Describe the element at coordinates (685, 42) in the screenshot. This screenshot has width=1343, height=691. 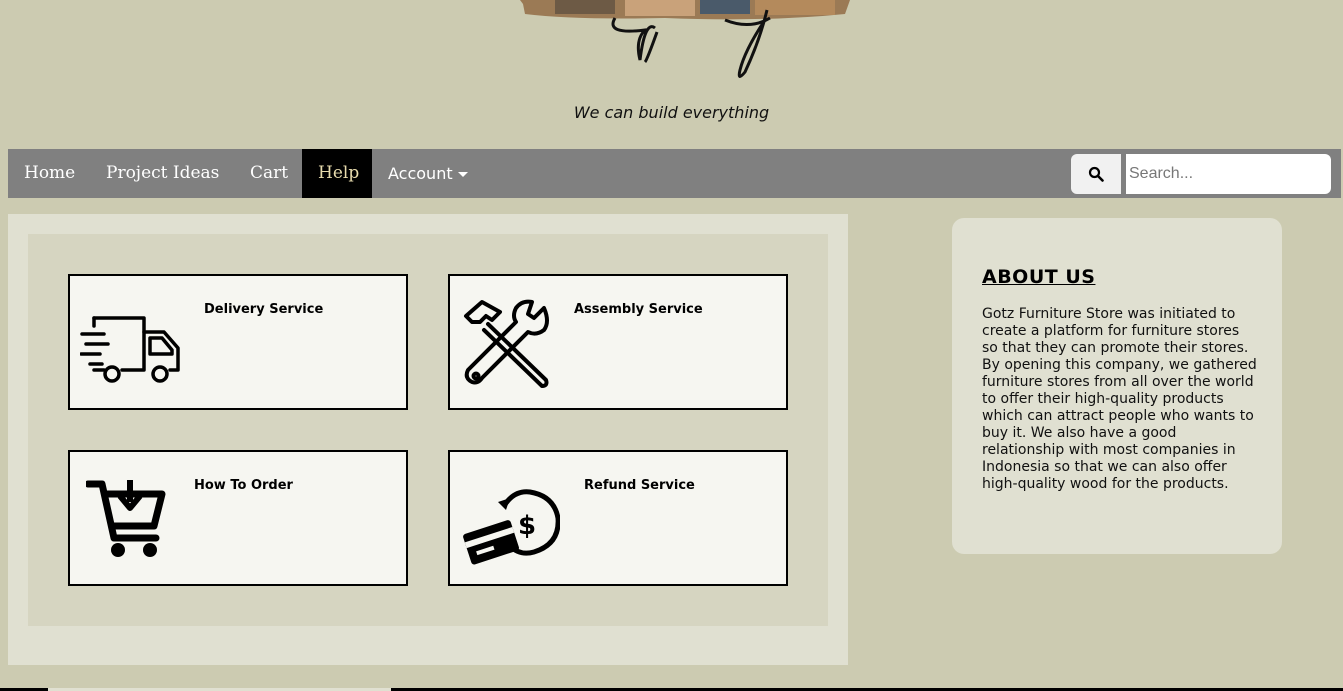
I see `store-logo` at that location.